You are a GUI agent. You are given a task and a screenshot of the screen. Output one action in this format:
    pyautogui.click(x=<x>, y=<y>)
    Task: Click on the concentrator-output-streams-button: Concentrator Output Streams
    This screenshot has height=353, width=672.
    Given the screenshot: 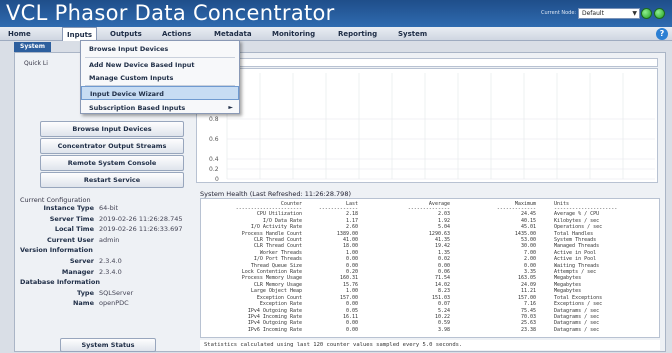 What is the action you would take?
    pyautogui.click(x=112, y=146)
    